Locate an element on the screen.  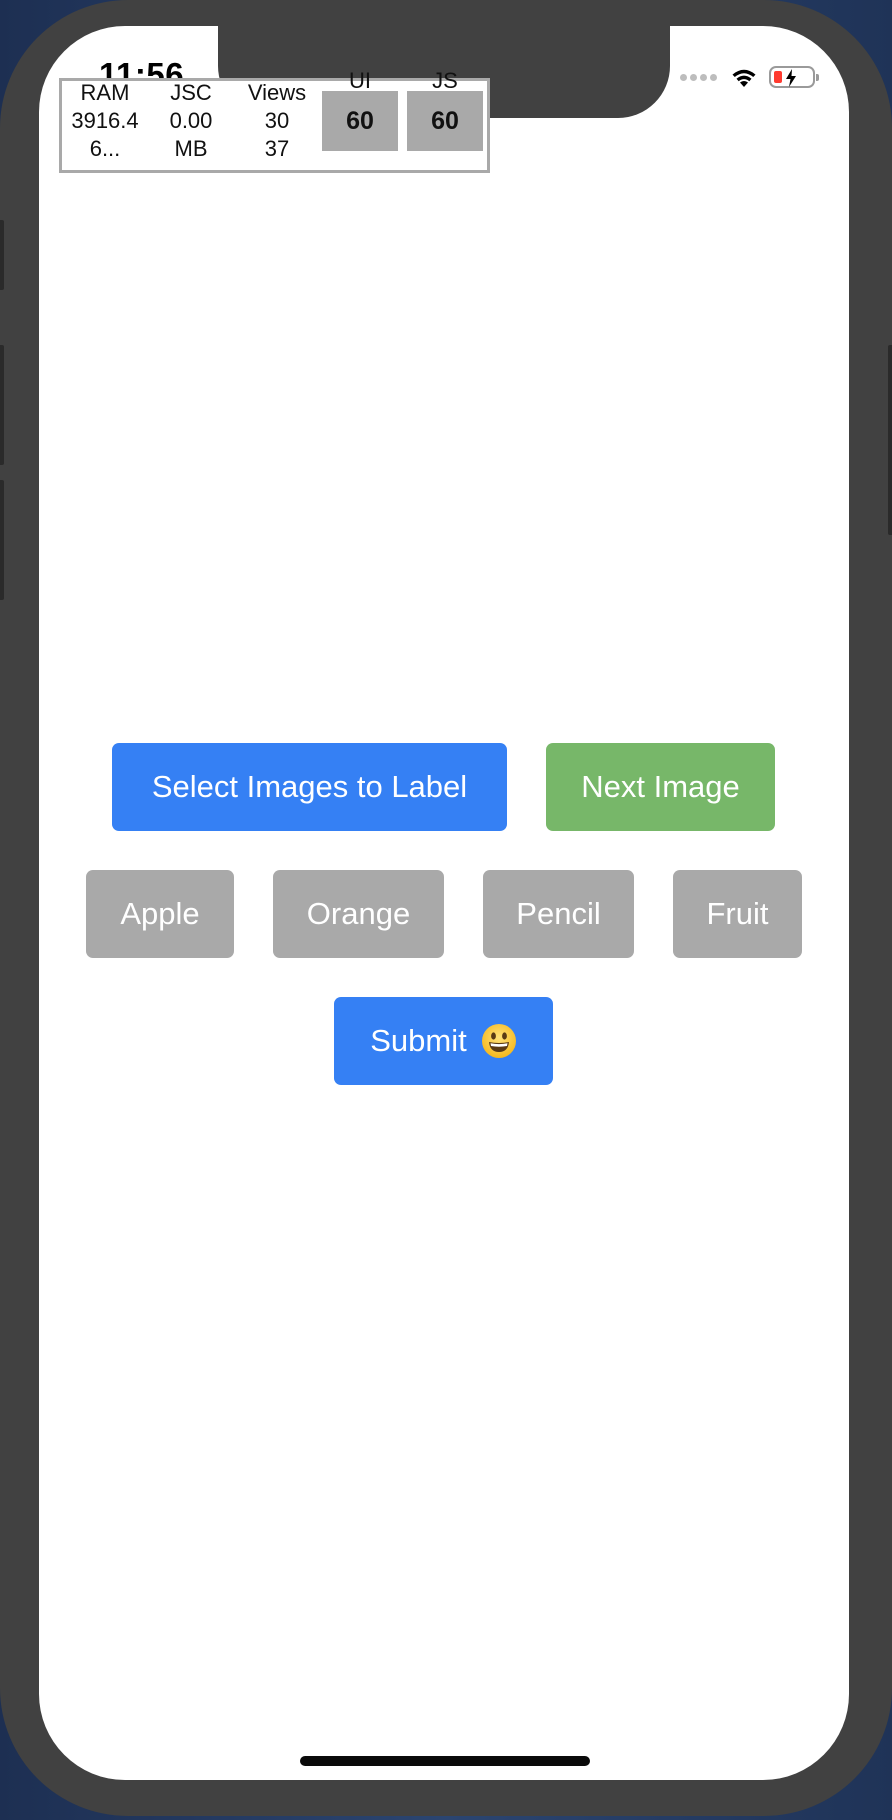
mute-switch is located at coordinates (2, 255).